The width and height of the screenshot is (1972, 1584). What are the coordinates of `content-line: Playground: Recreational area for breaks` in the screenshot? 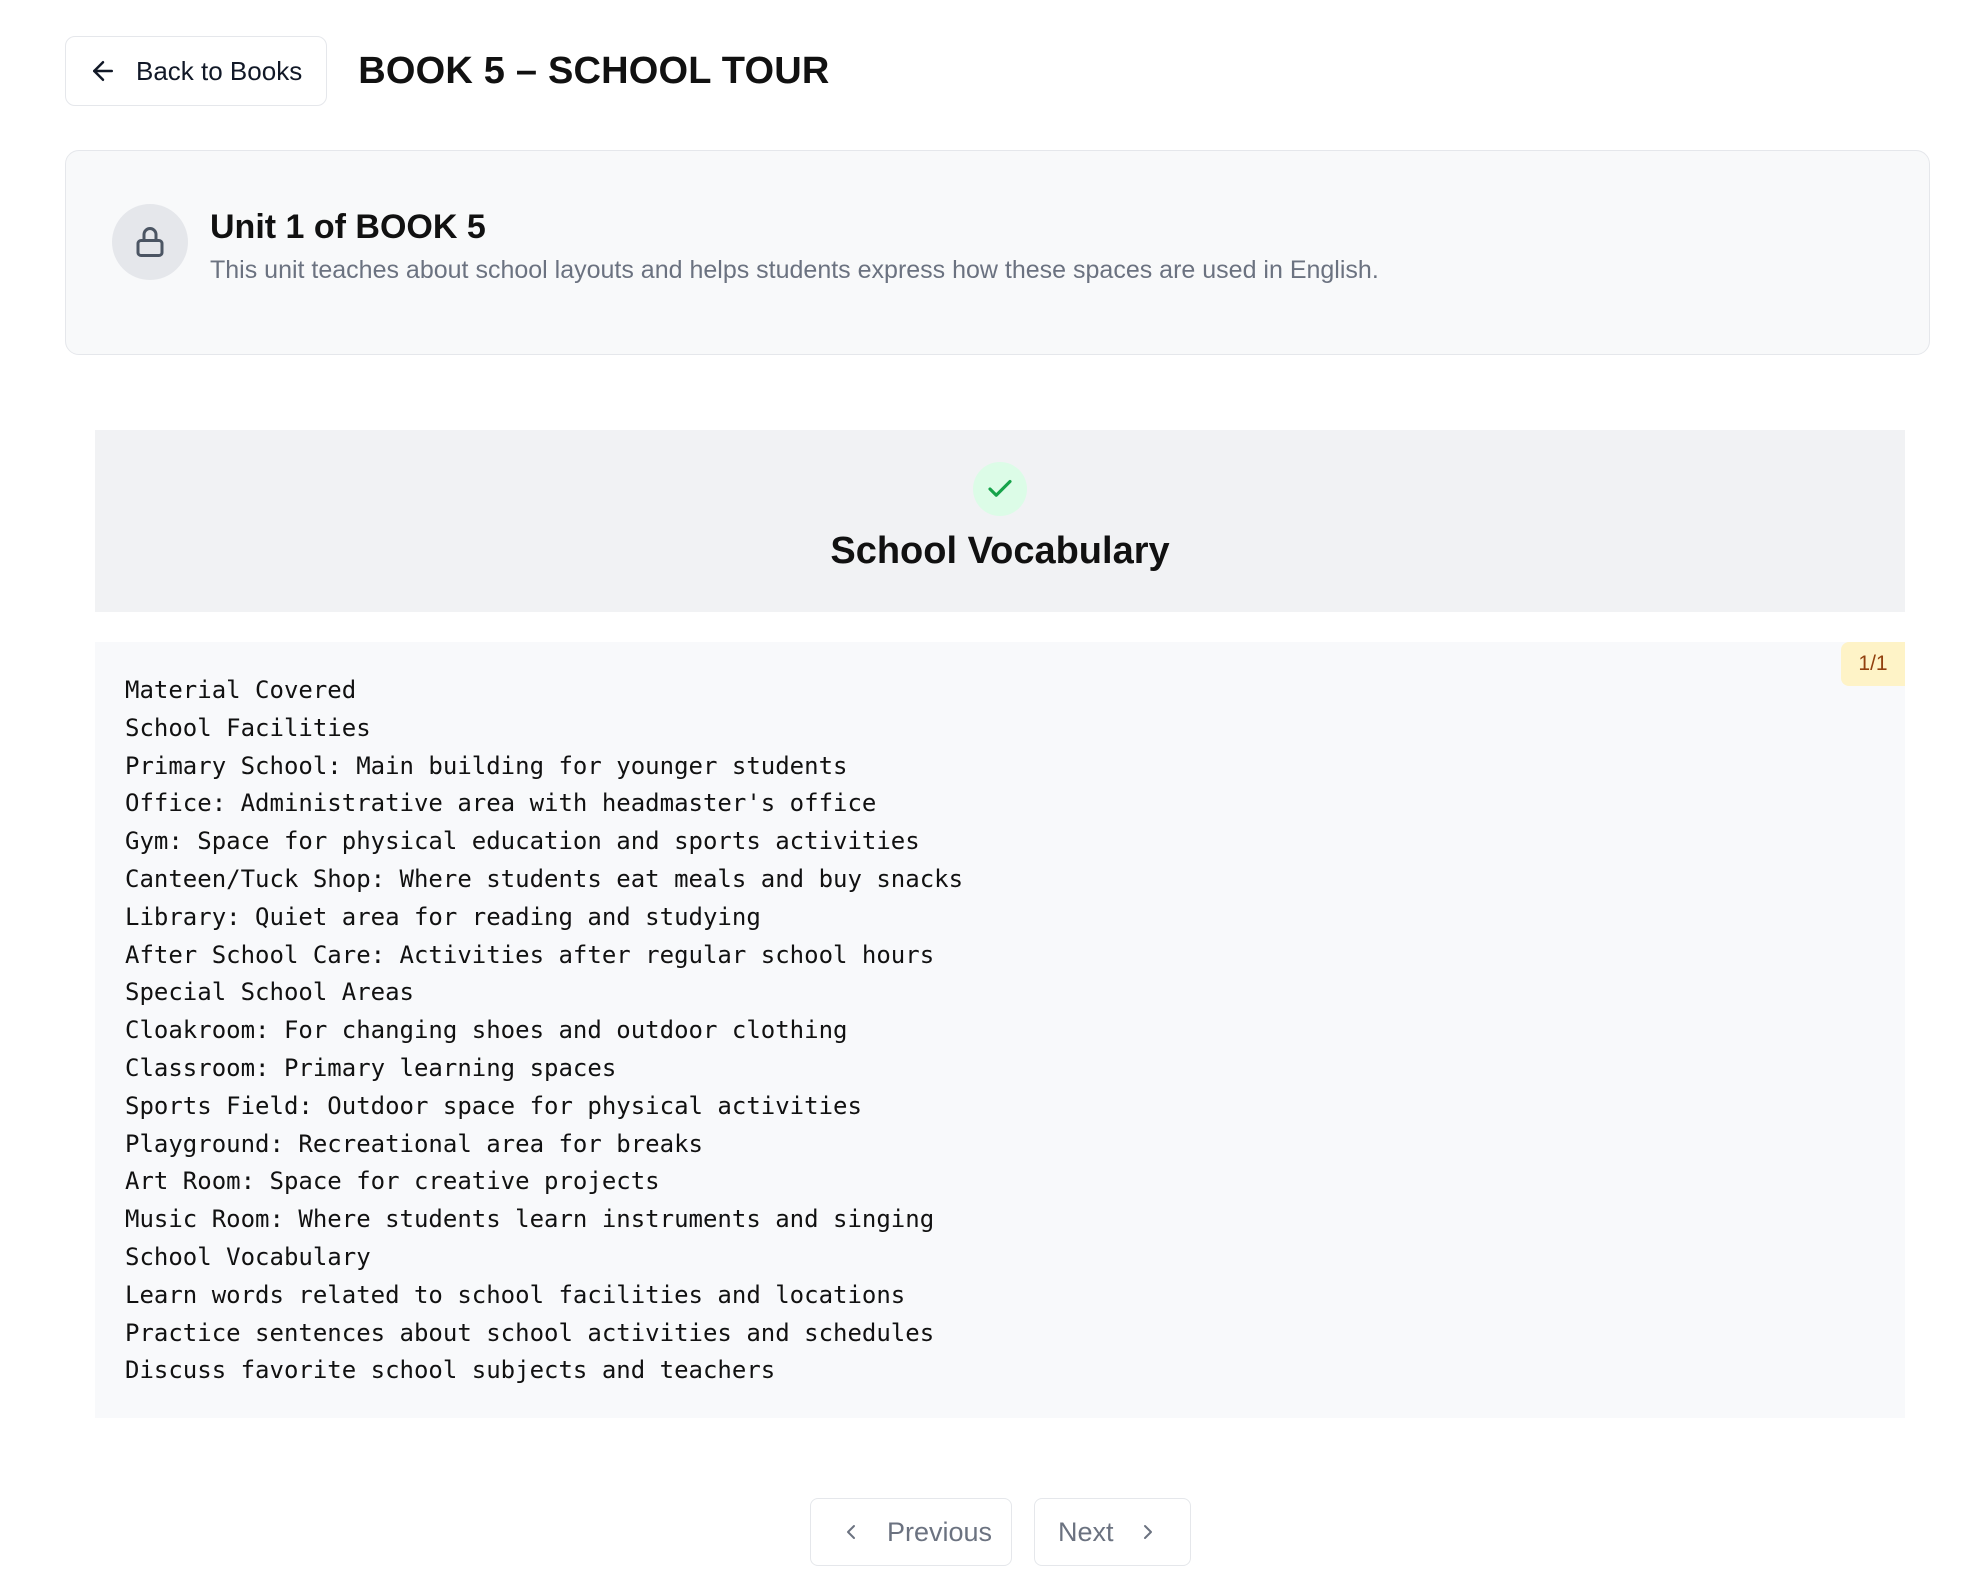 It's located at (414, 1143).